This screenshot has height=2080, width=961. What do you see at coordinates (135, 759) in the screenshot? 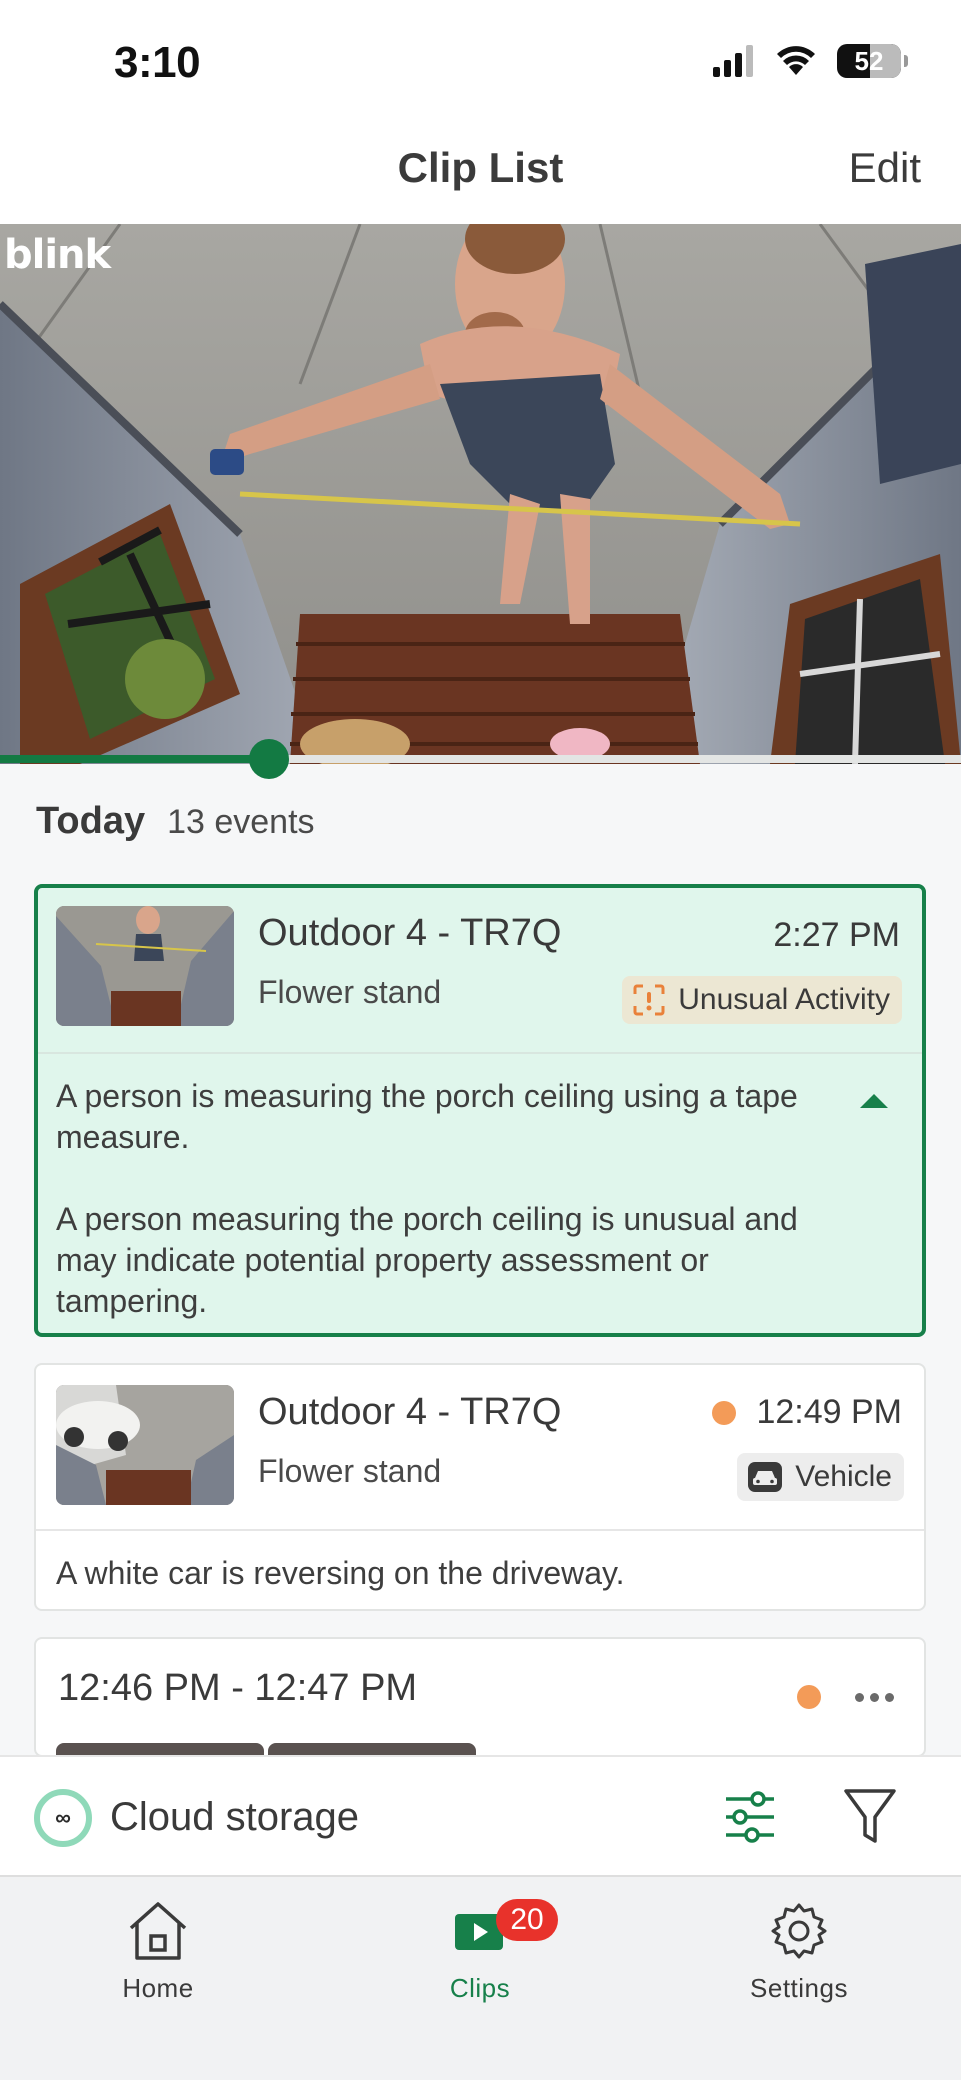
I see `scrub-progress` at bounding box center [135, 759].